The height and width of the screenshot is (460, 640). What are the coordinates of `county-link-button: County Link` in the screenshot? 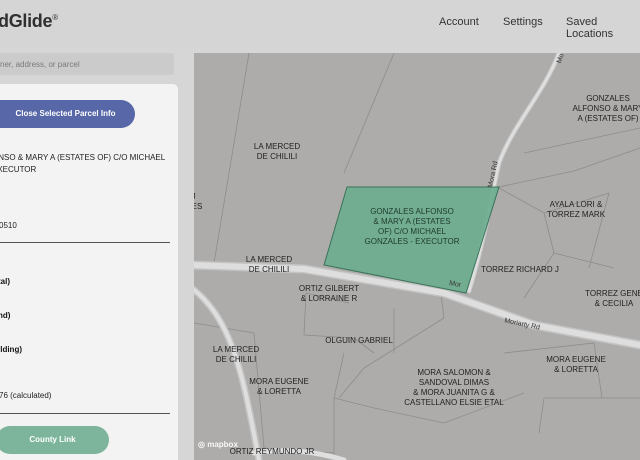 It's located at (54, 440).